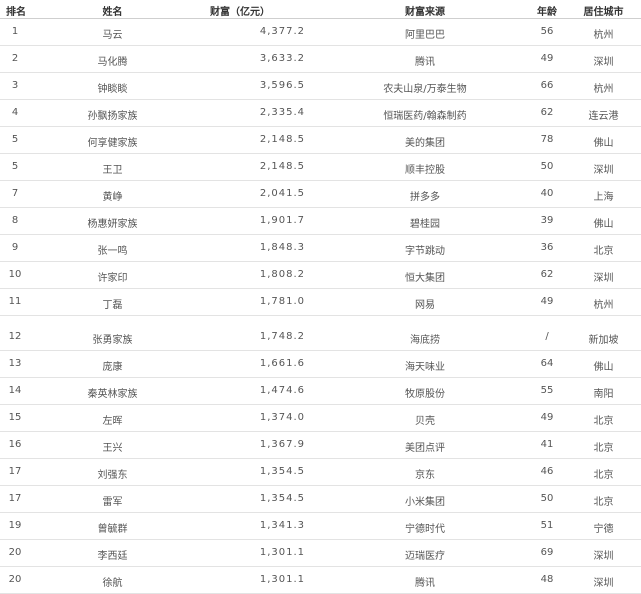 The image size is (641, 594). Describe the element at coordinates (547, 31) in the screenshot. I see `cell-age: 56` at that location.